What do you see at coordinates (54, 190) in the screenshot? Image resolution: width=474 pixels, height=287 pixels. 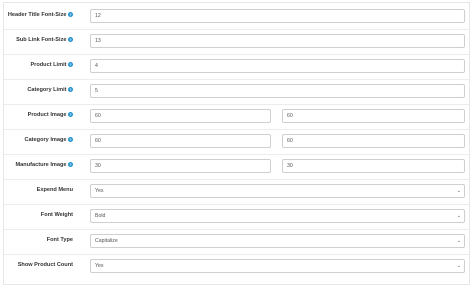 I see `field-label: Expend Menu` at bounding box center [54, 190].